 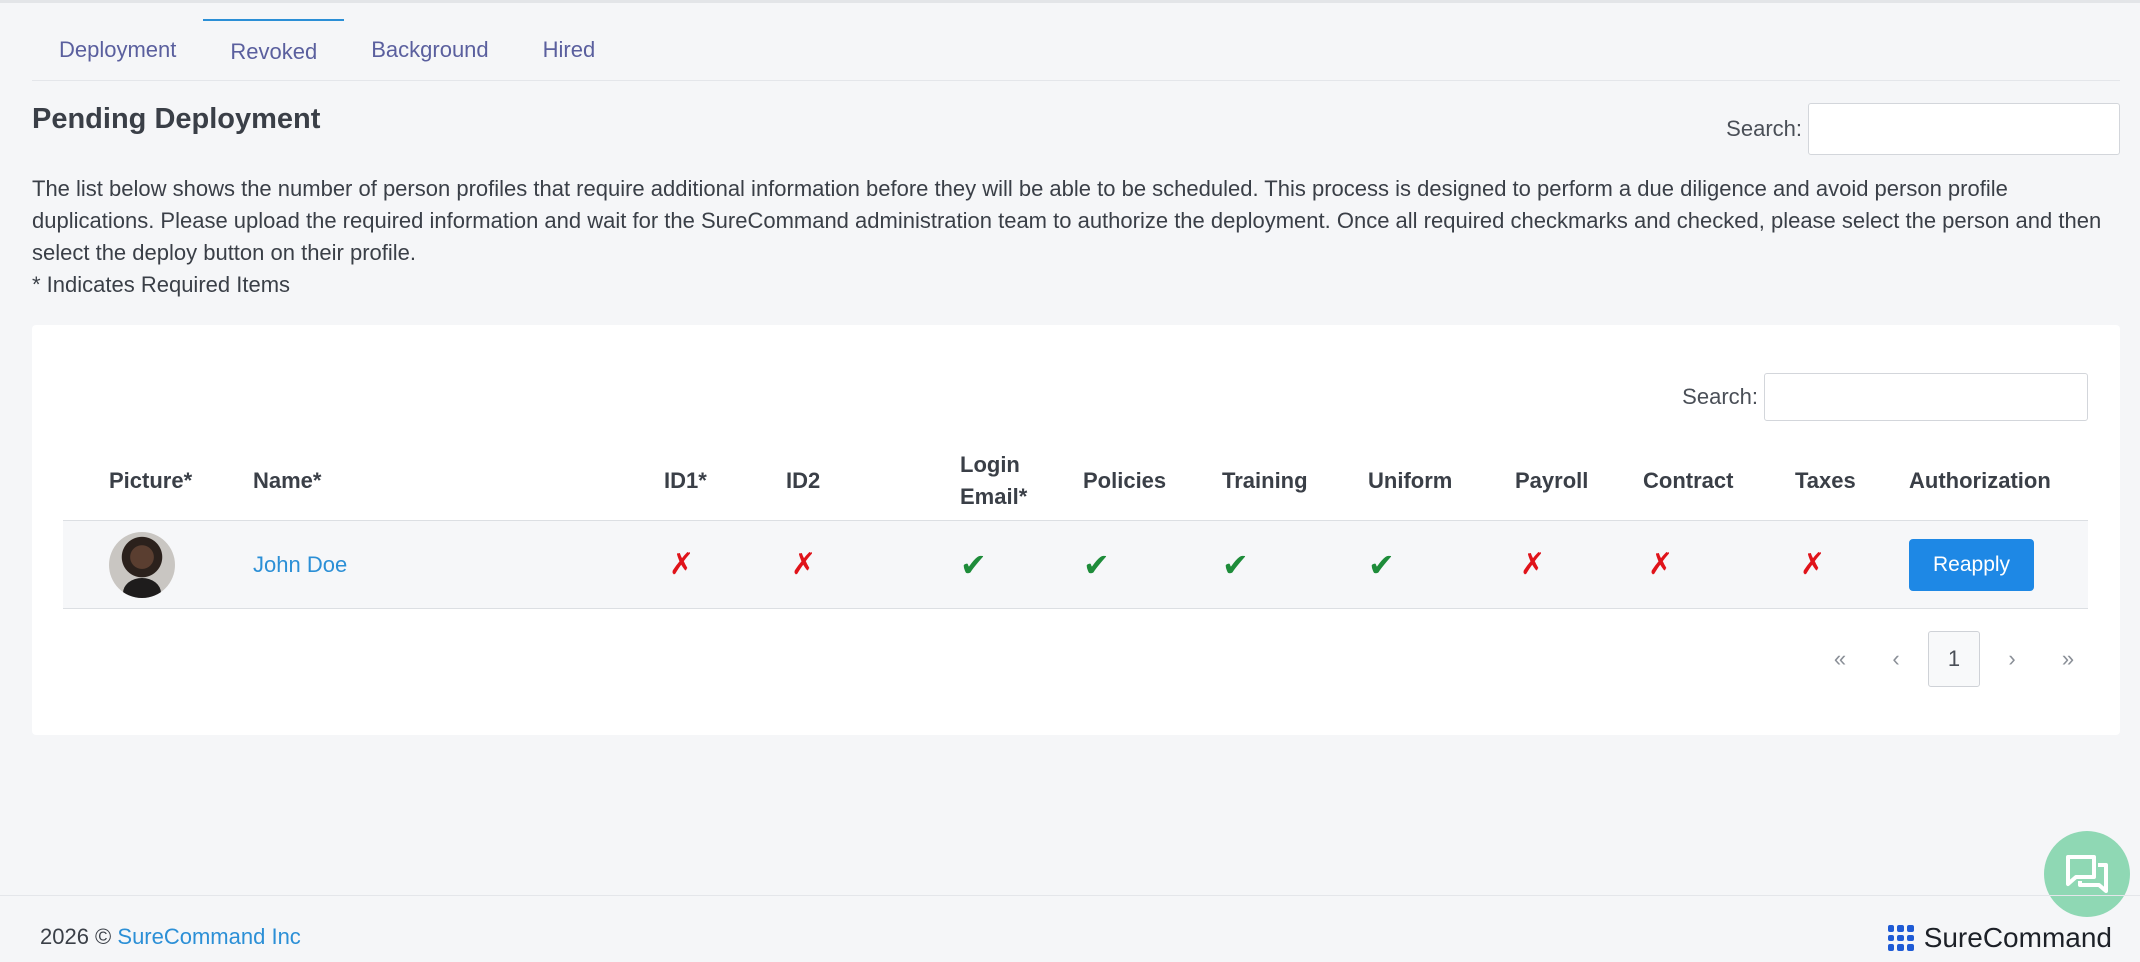 What do you see at coordinates (2012, 659) in the screenshot?
I see `next-page-button: ›` at bounding box center [2012, 659].